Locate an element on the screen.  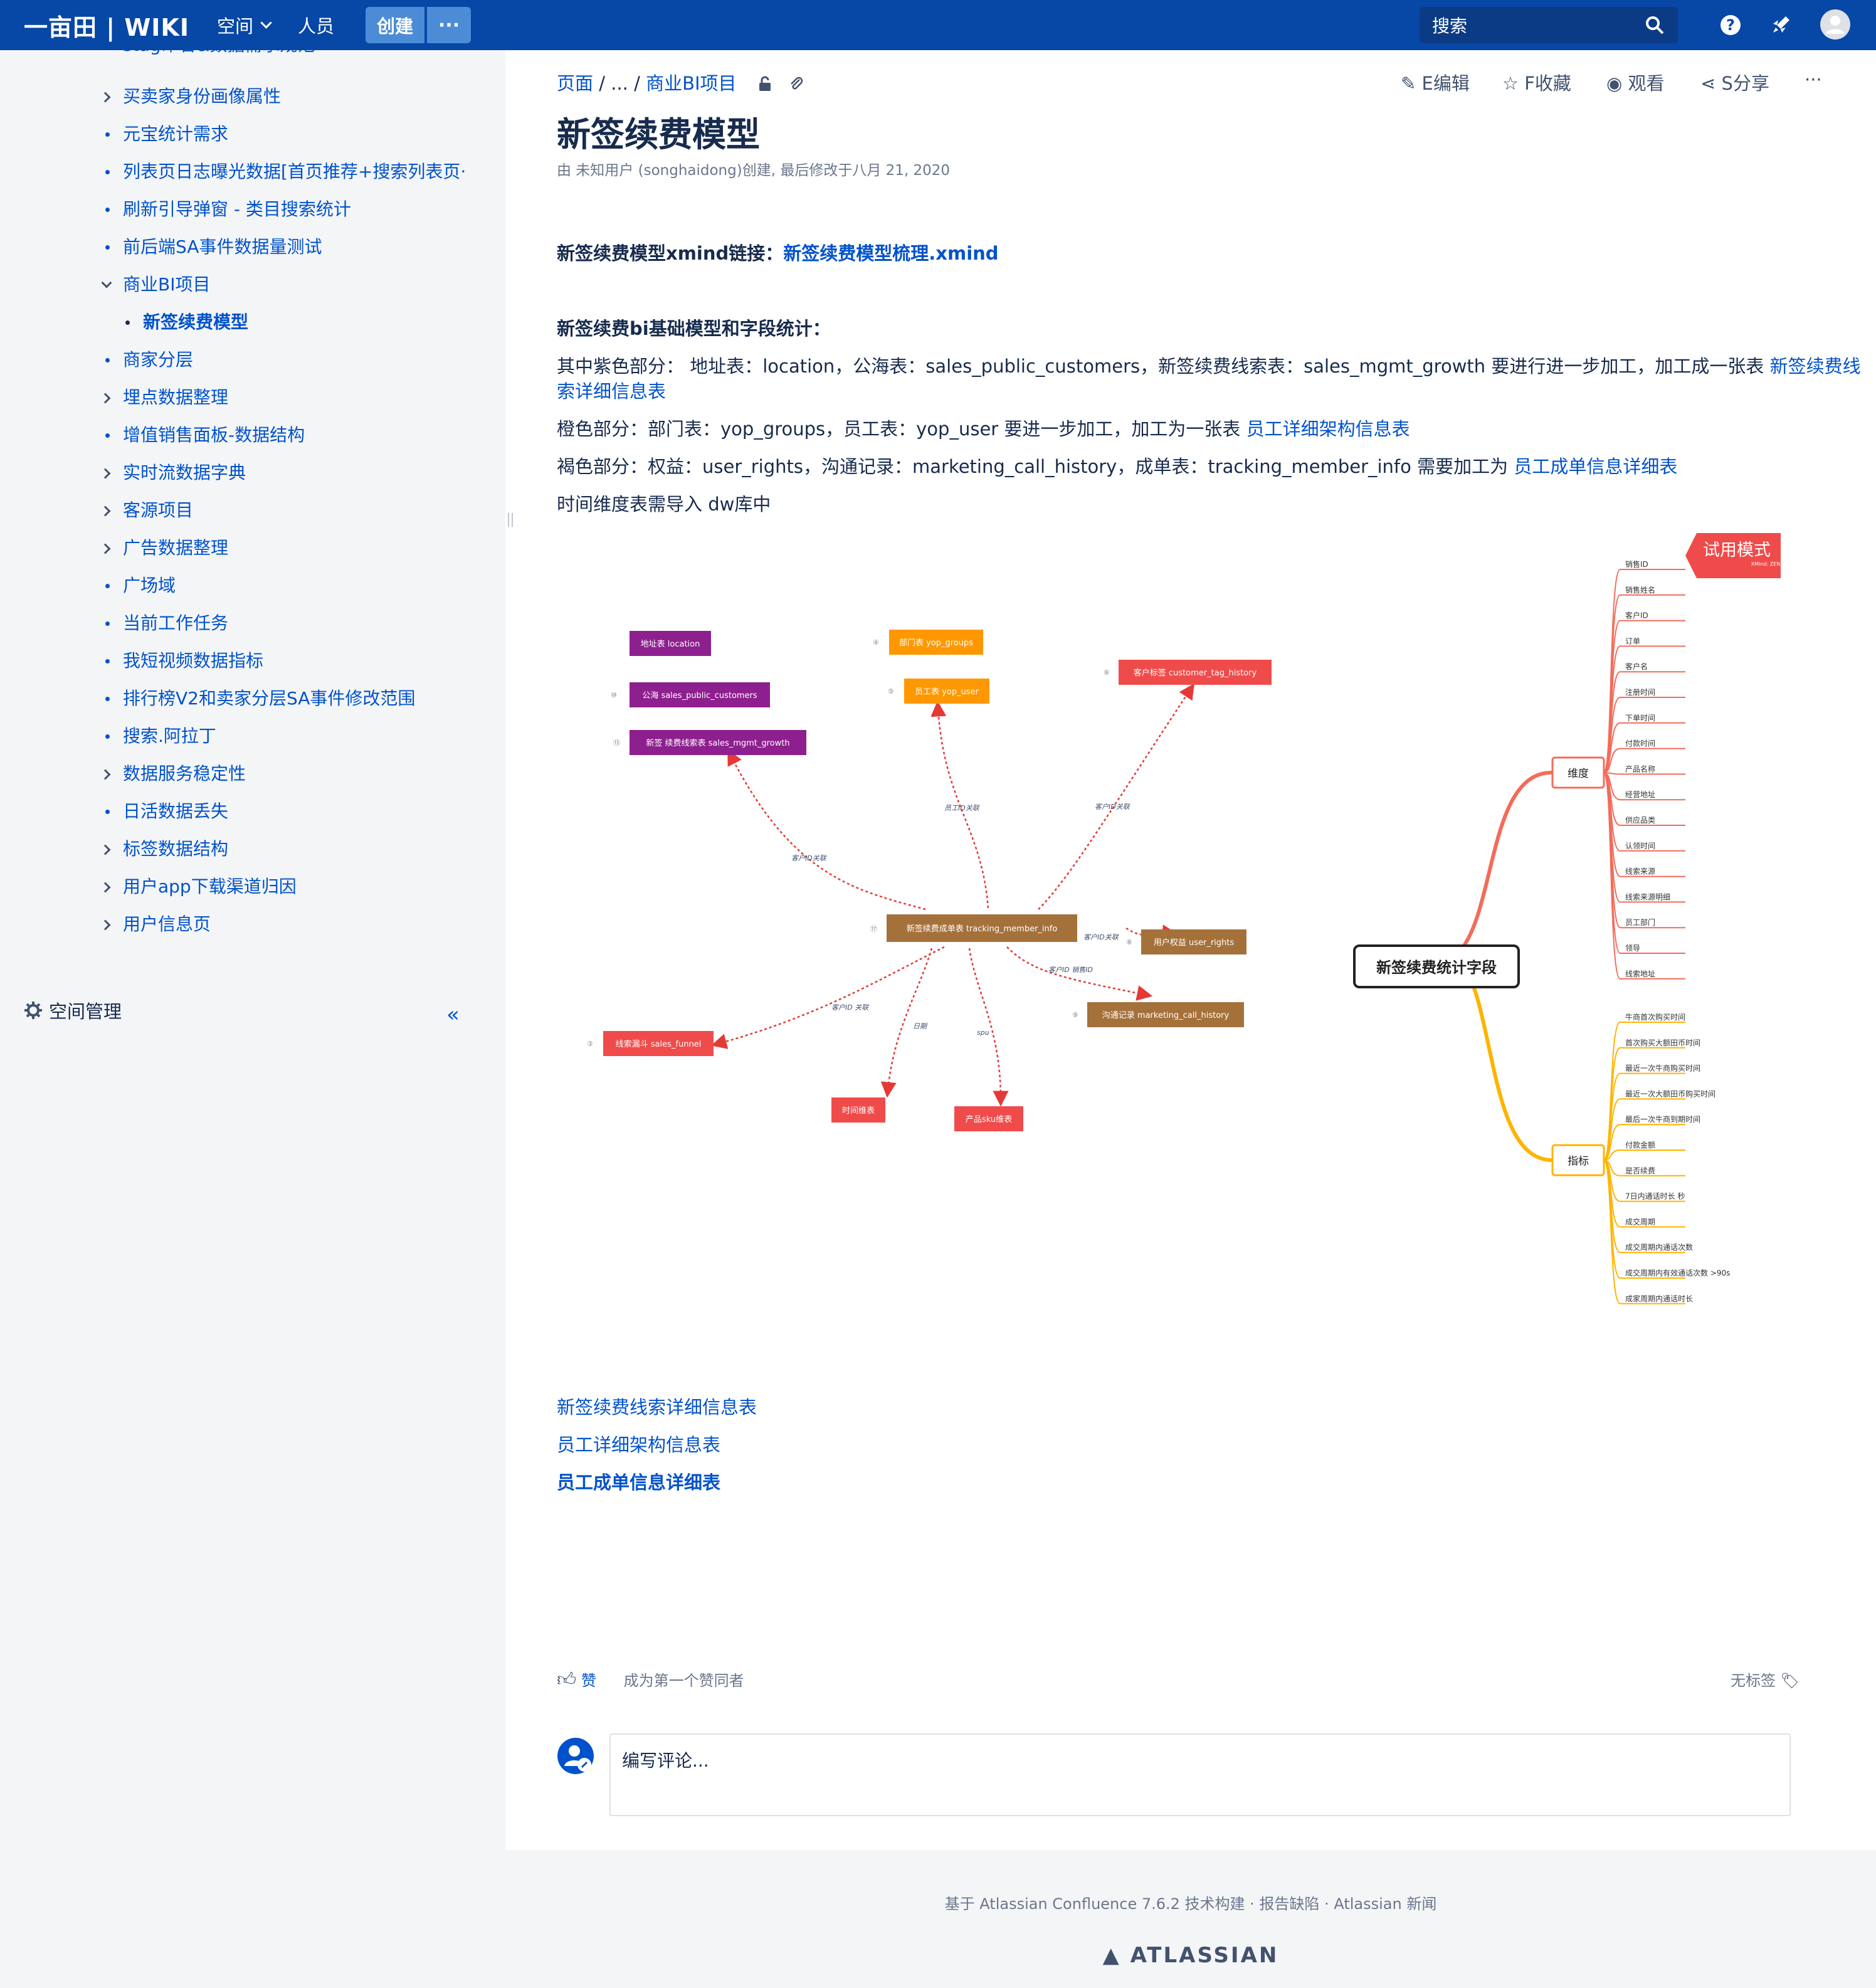
create-button: 创建 is located at coordinates (395, 25).